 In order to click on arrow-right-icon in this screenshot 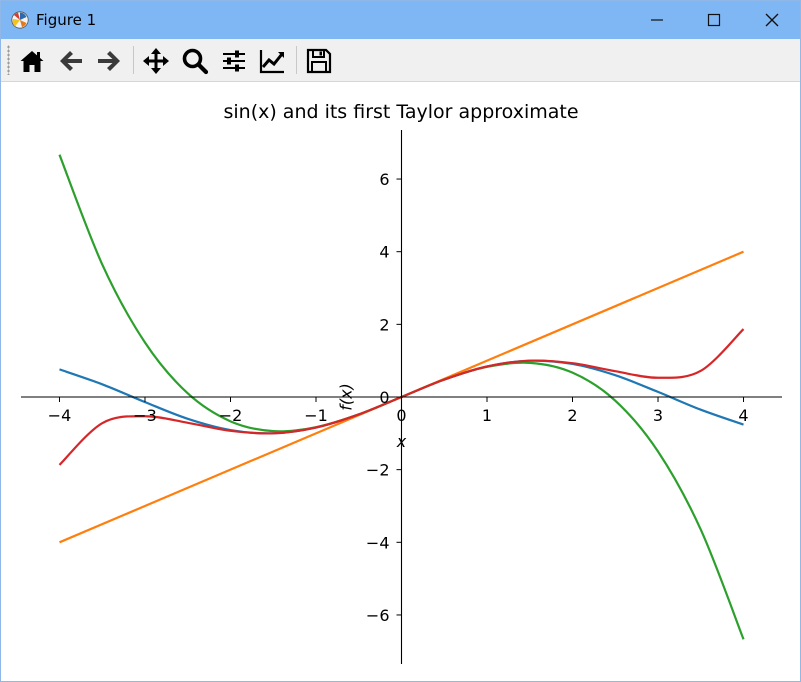, I will do `click(109, 61)`.